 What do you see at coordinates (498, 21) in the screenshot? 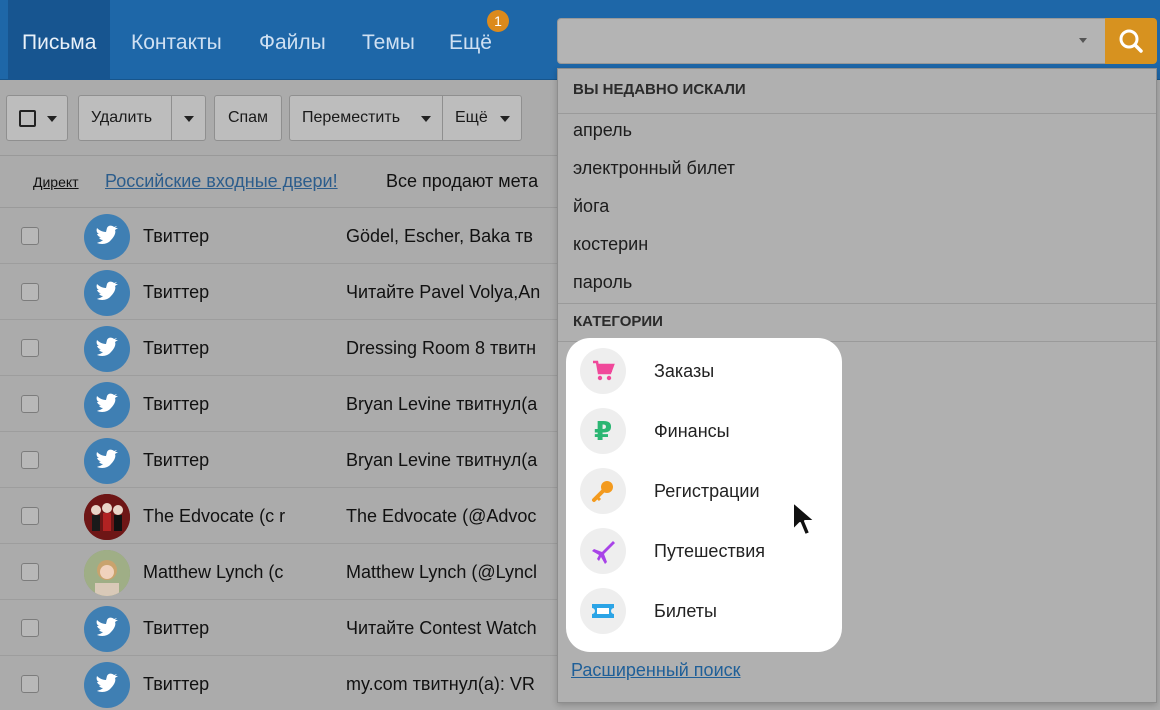
I see `notification-badge: 1` at bounding box center [498, 21].